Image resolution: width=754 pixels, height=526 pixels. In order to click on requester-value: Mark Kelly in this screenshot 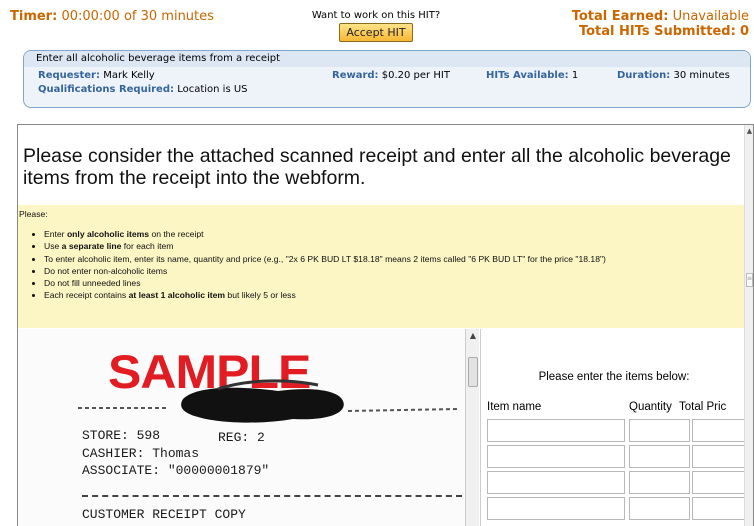, I will do `click(129, 75)`.